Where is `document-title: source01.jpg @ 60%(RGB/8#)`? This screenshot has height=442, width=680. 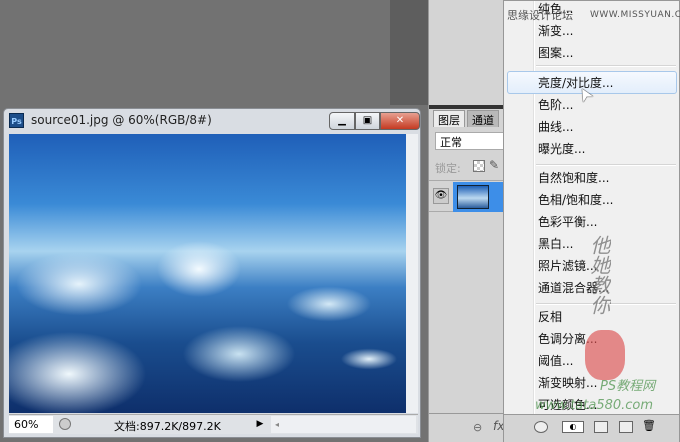 document-title: source01.jpg @ 60%(RGB/8#) is located at coordinates (121, 120).